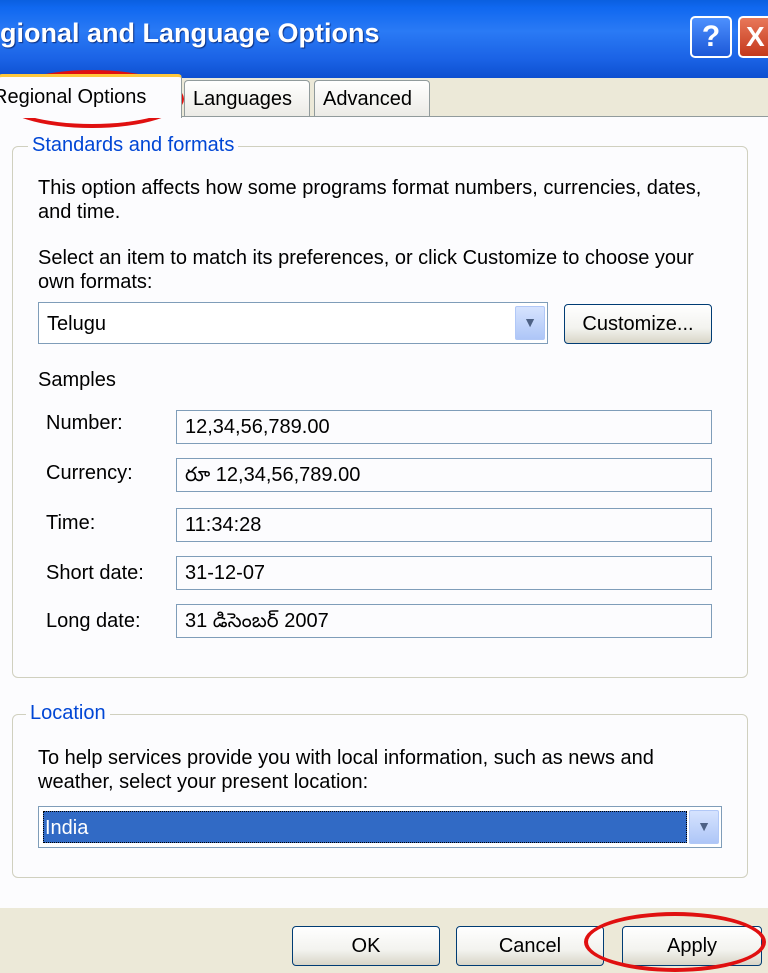 This screenshot has height=973, width=768. I want to click on cancel-button: Cancel, so click(530, 946).